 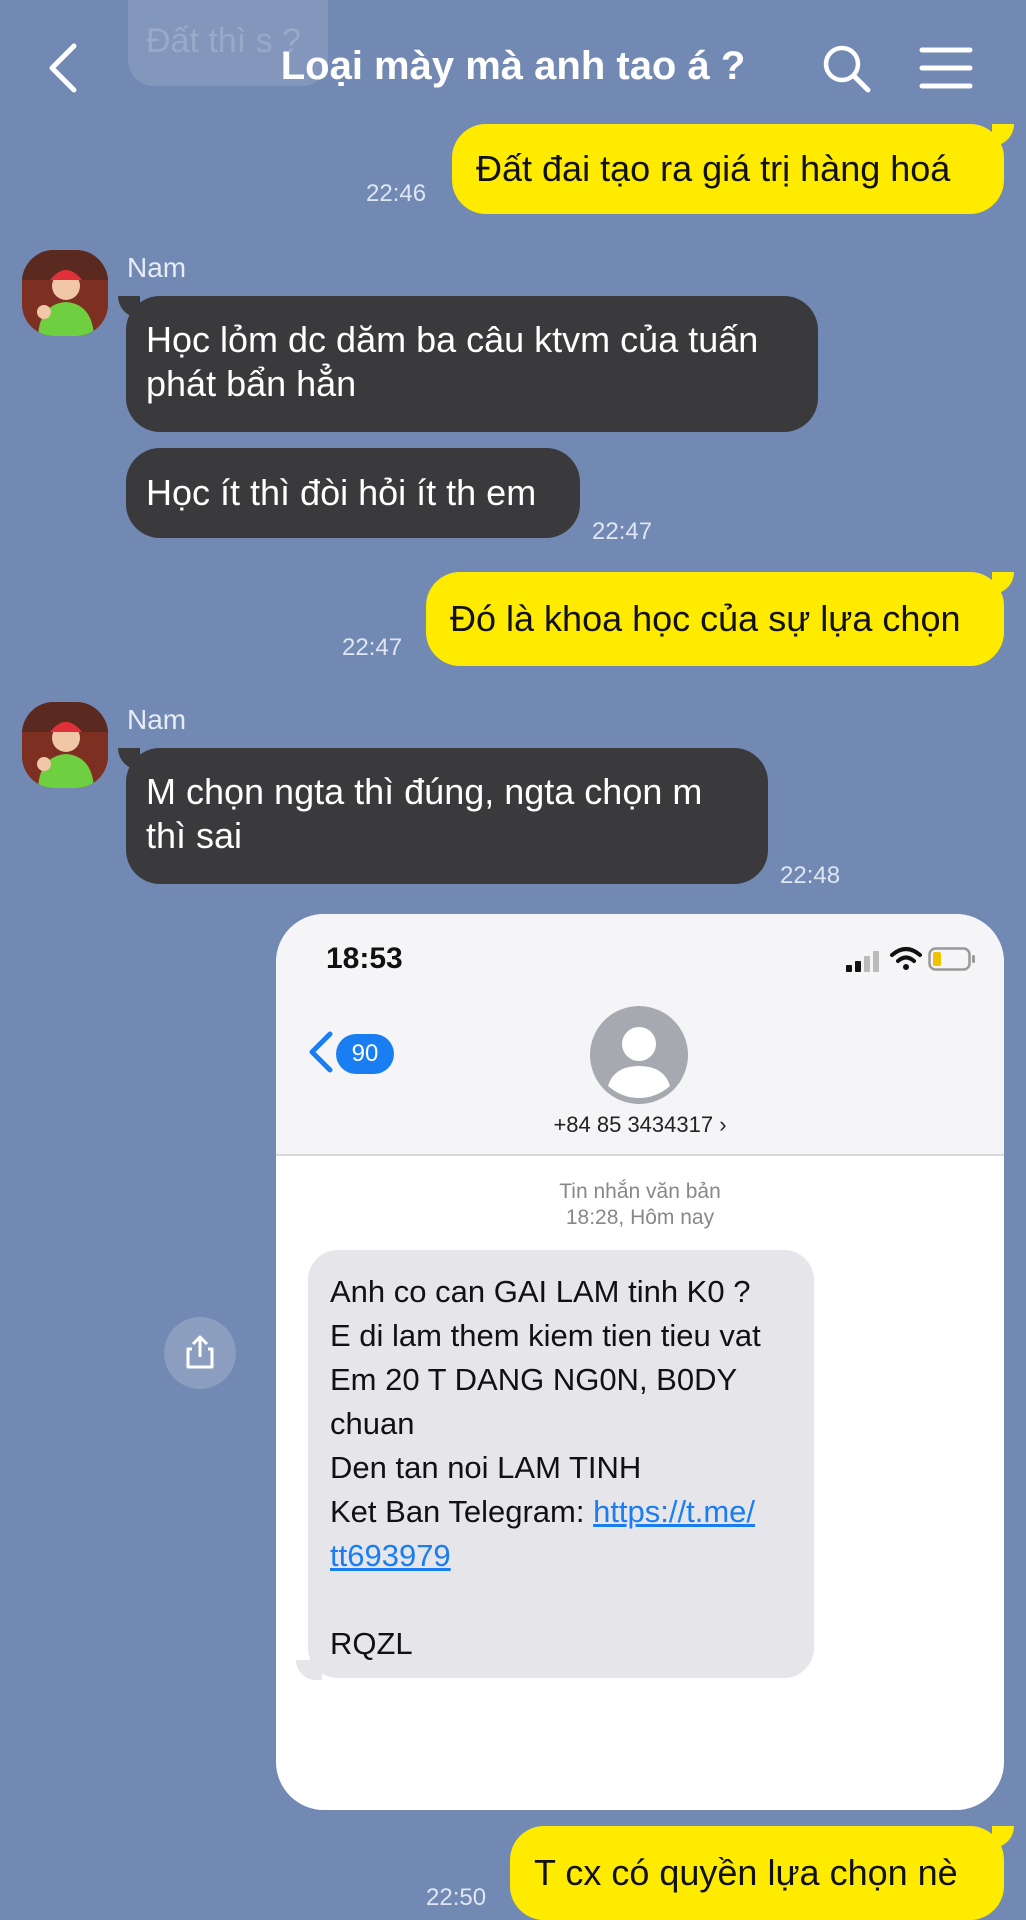 I want to click on outgoing-message: Đó là khoa học của sự lựa chọn, so click(x=715, y=619).